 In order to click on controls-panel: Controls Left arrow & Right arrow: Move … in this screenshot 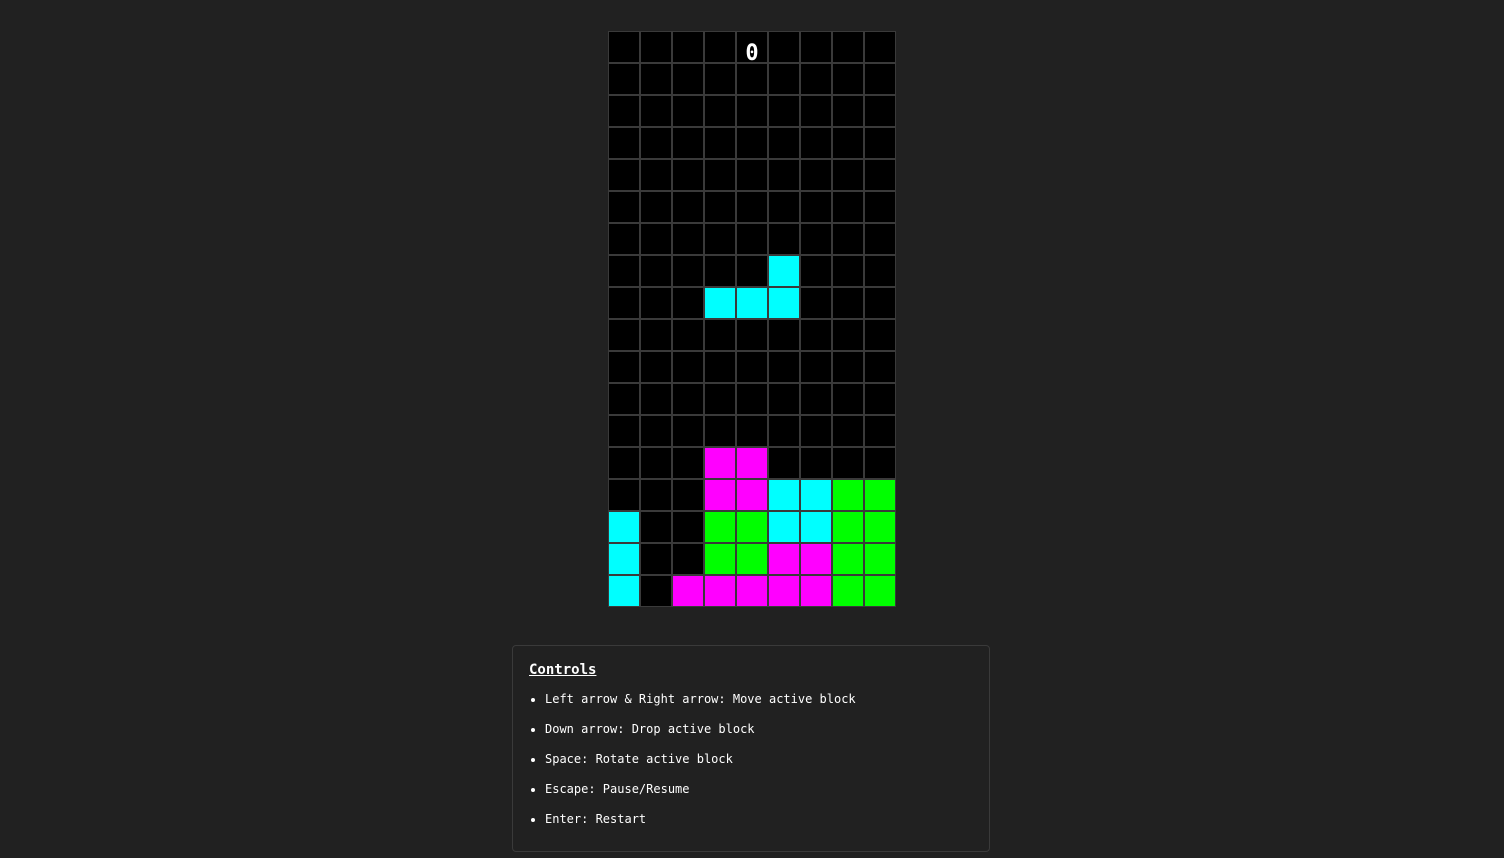, I will do `click(751, 748)`.